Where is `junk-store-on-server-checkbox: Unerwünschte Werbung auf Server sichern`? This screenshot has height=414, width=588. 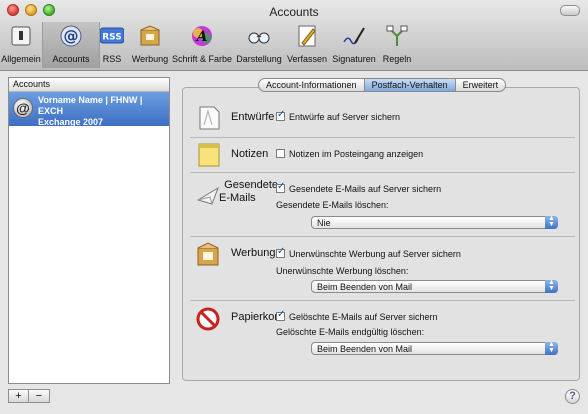 junk-store-on-server-checkbox: Unerwünschte Werbung auf Server sichern is located at coordinates (368, 252).